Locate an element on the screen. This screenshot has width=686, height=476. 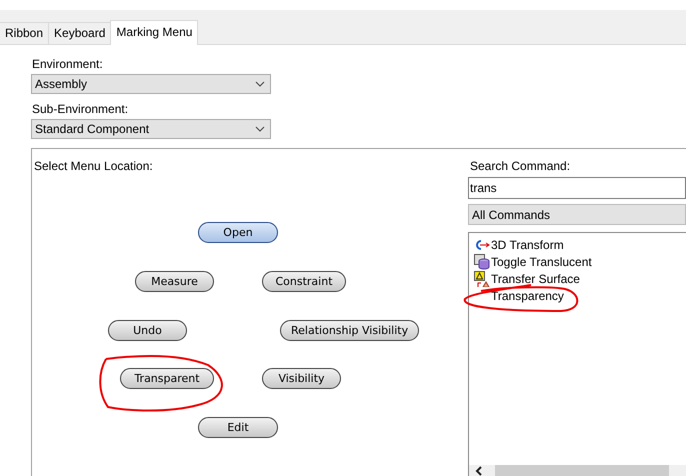
warning-surface-icon is located at coordinates (482, 278).